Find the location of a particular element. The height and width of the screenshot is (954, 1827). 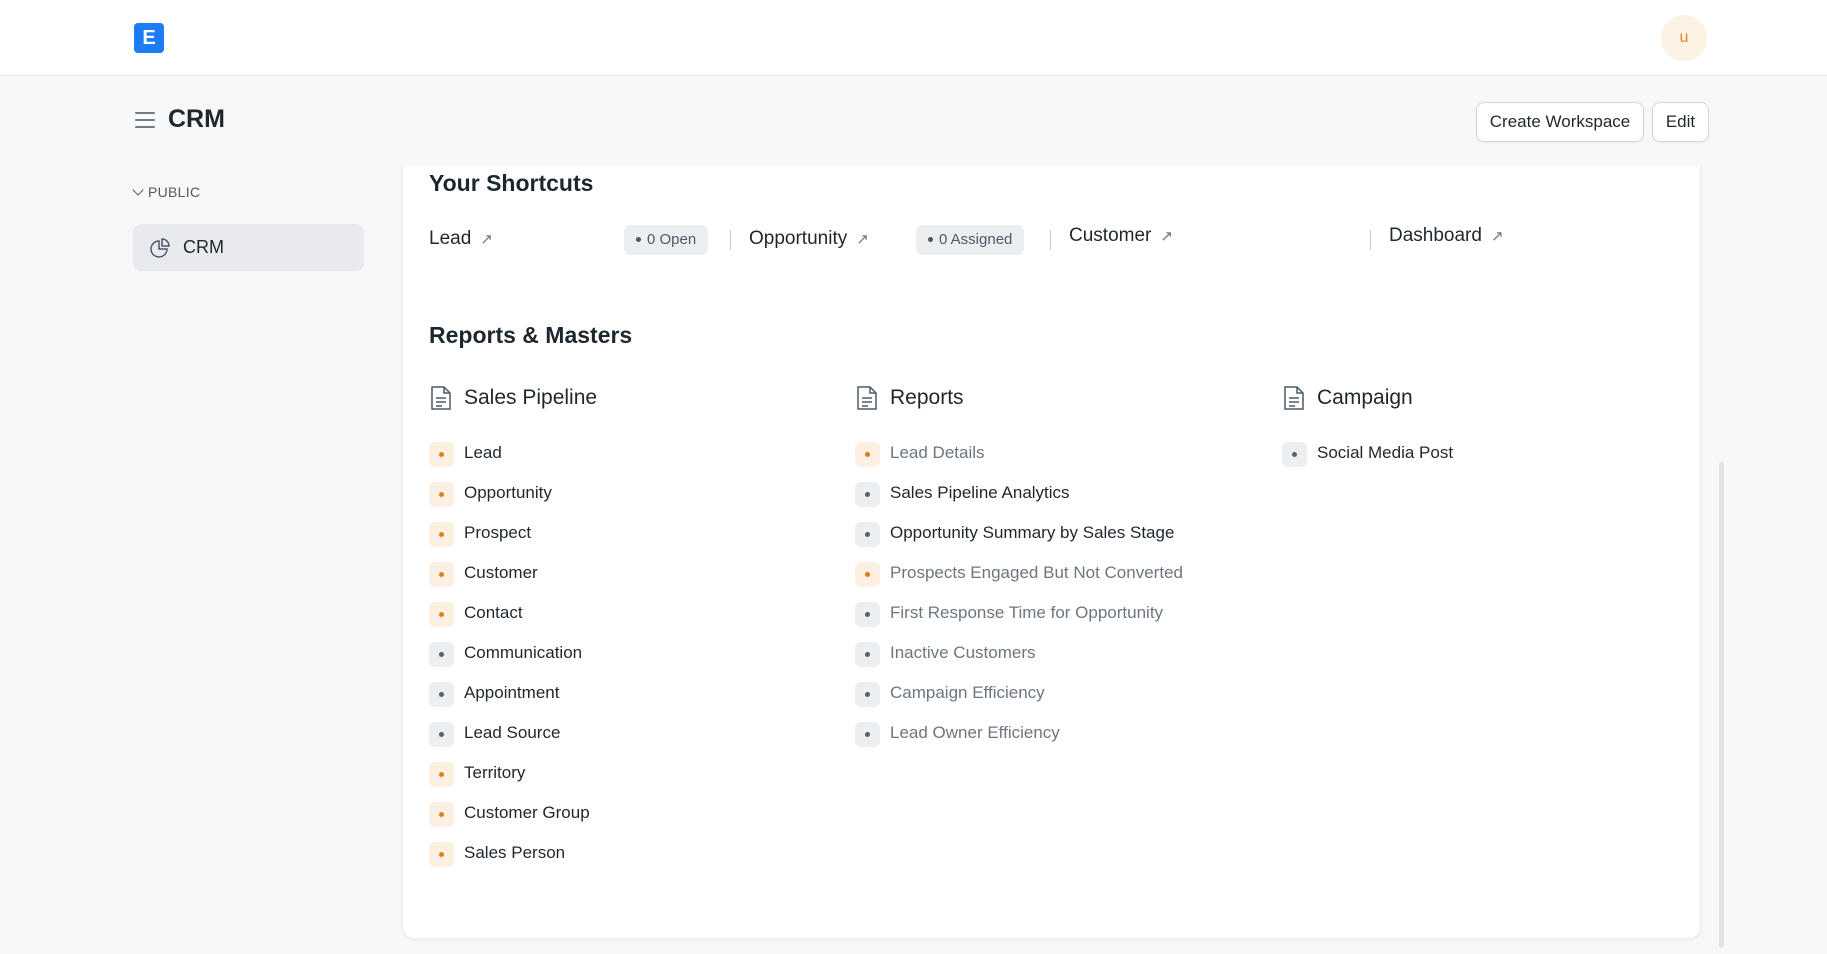

link-campaign-efficiency: Campaign Efficiency is located at coordinates (950, 694).